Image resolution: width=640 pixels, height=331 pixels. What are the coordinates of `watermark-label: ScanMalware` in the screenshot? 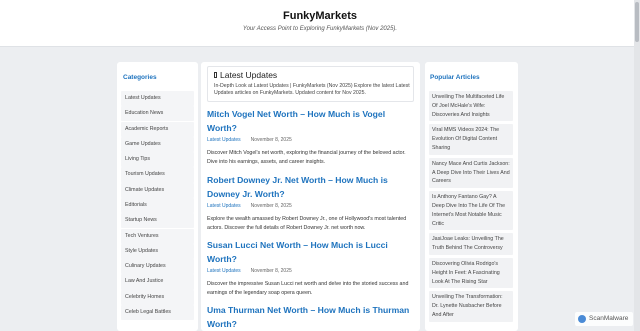 It's located at (609, 318).